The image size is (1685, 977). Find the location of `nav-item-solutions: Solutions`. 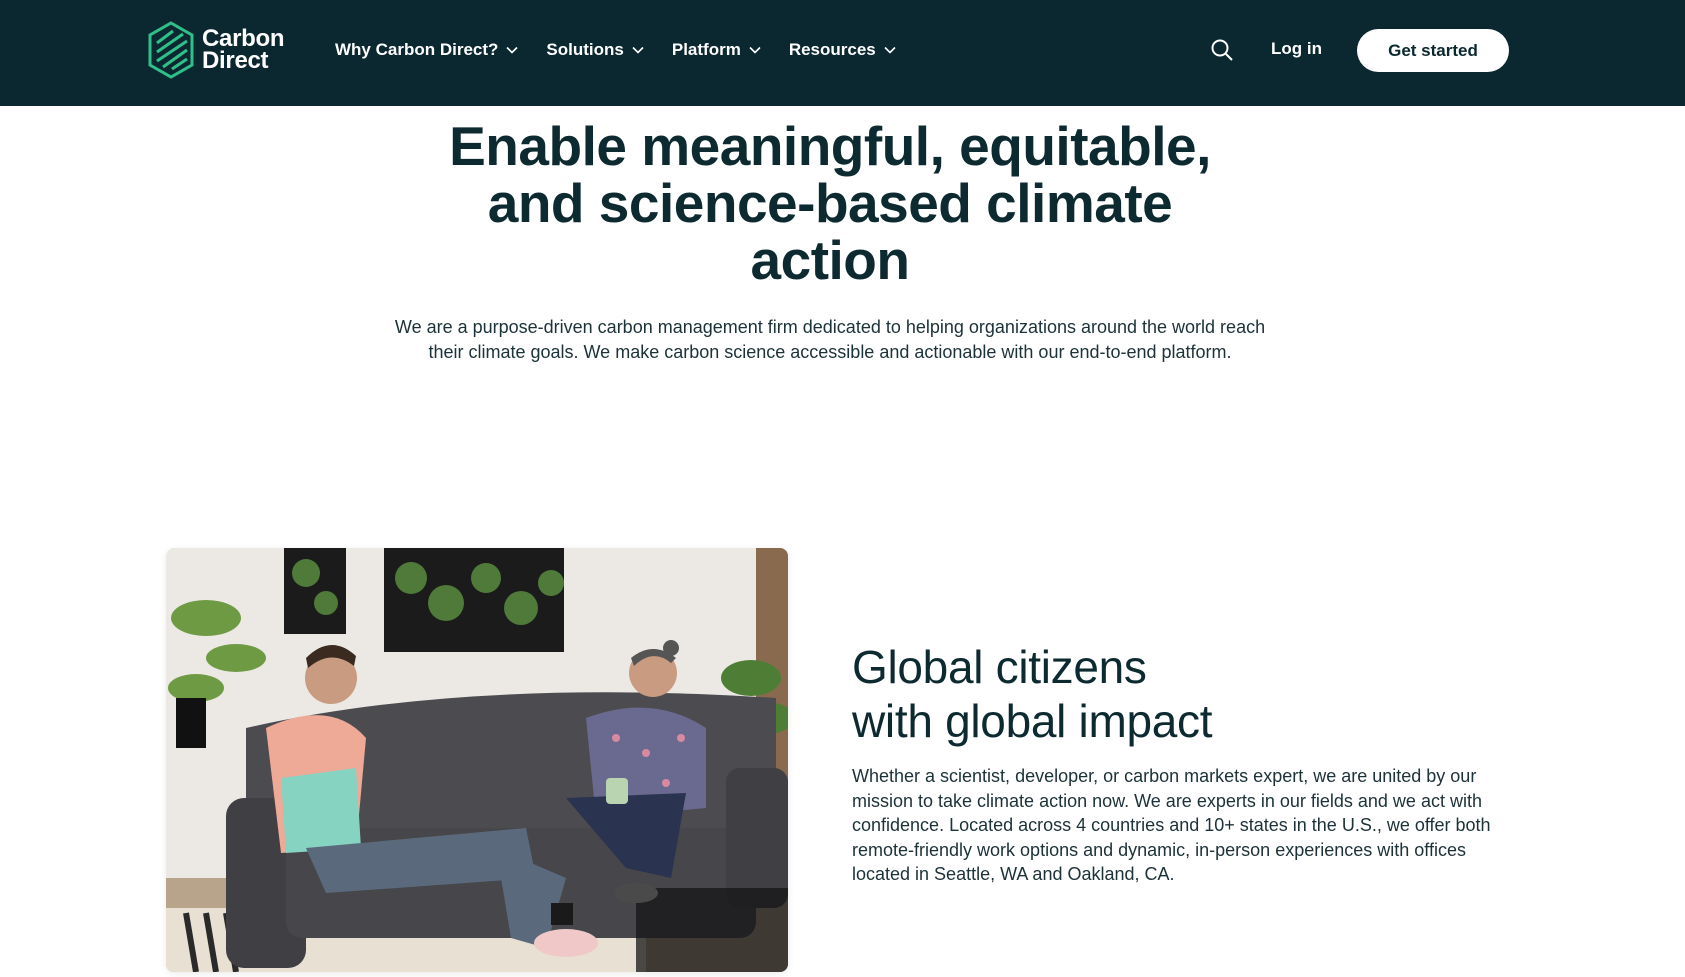

nav-item-solutions: Solutions is located at coordinates (595, 50).